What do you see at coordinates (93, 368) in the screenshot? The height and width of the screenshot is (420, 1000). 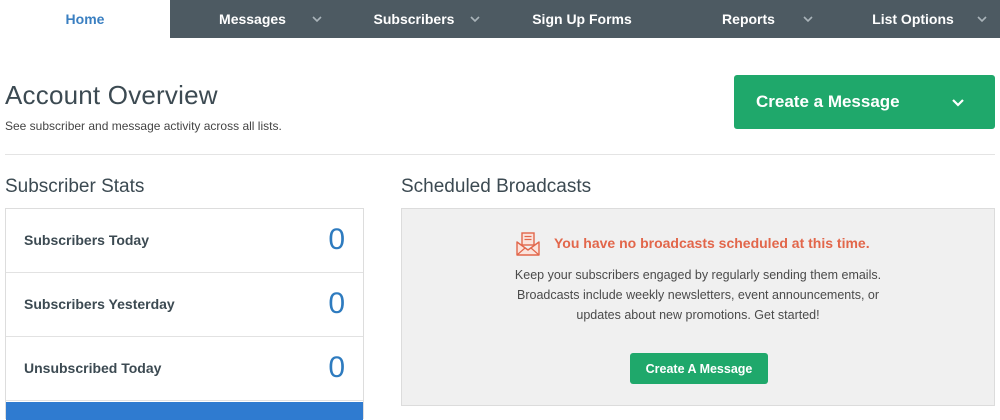 I see `stat-label: Unsubscribed Today` at bounding box center [93, 368].